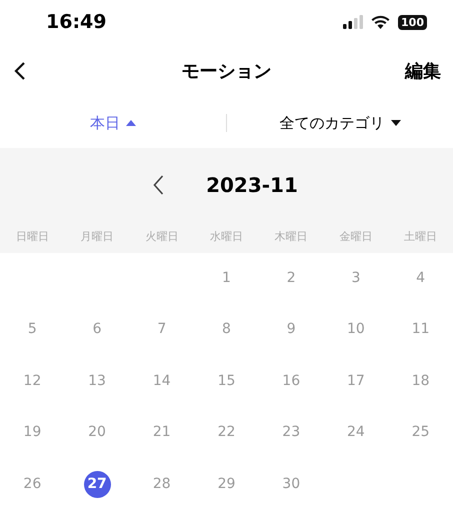 Image resolution: width=453 pixels, height=510 pixels. Describe the element at coordinates (162, 330) in the screenshot. I see `calendar-day: 7` at that location.